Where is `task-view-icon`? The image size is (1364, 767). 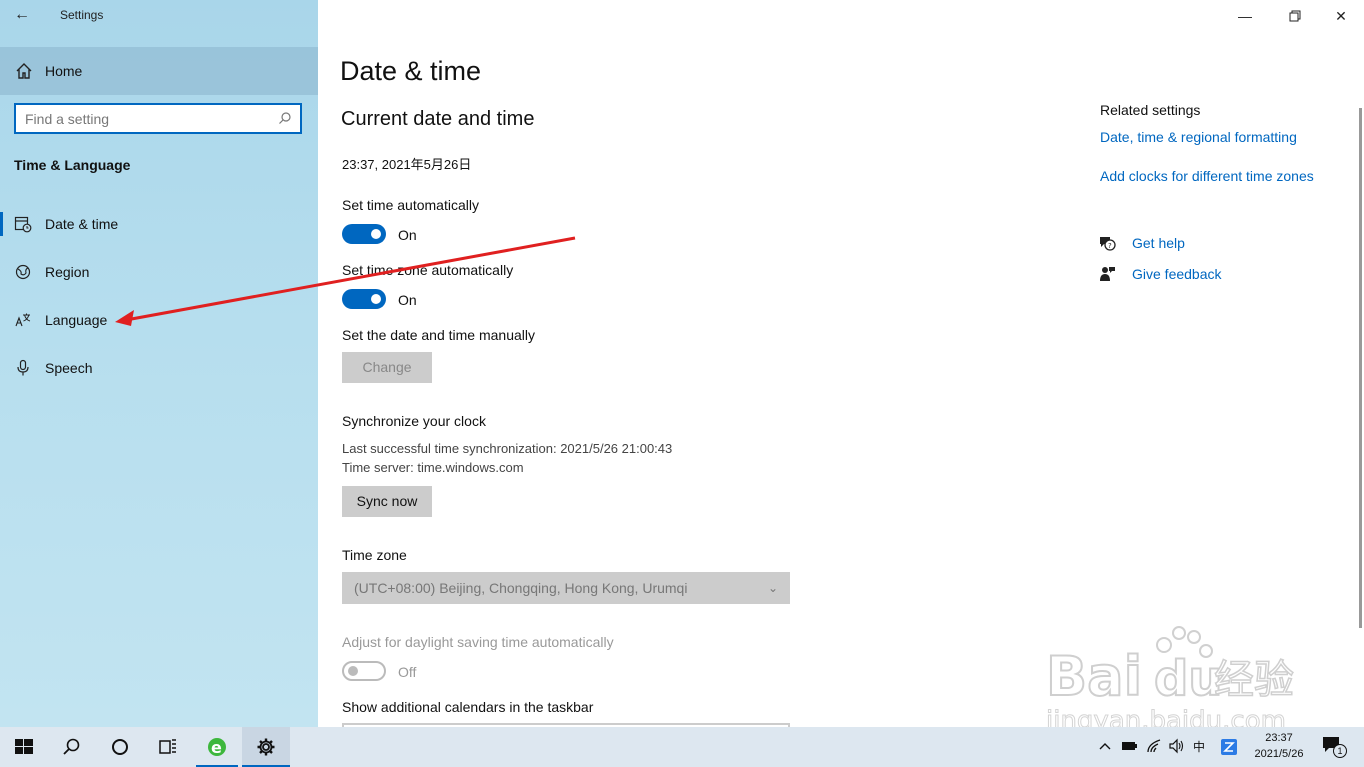 task-view-icon is located at coordinates (167, 746).